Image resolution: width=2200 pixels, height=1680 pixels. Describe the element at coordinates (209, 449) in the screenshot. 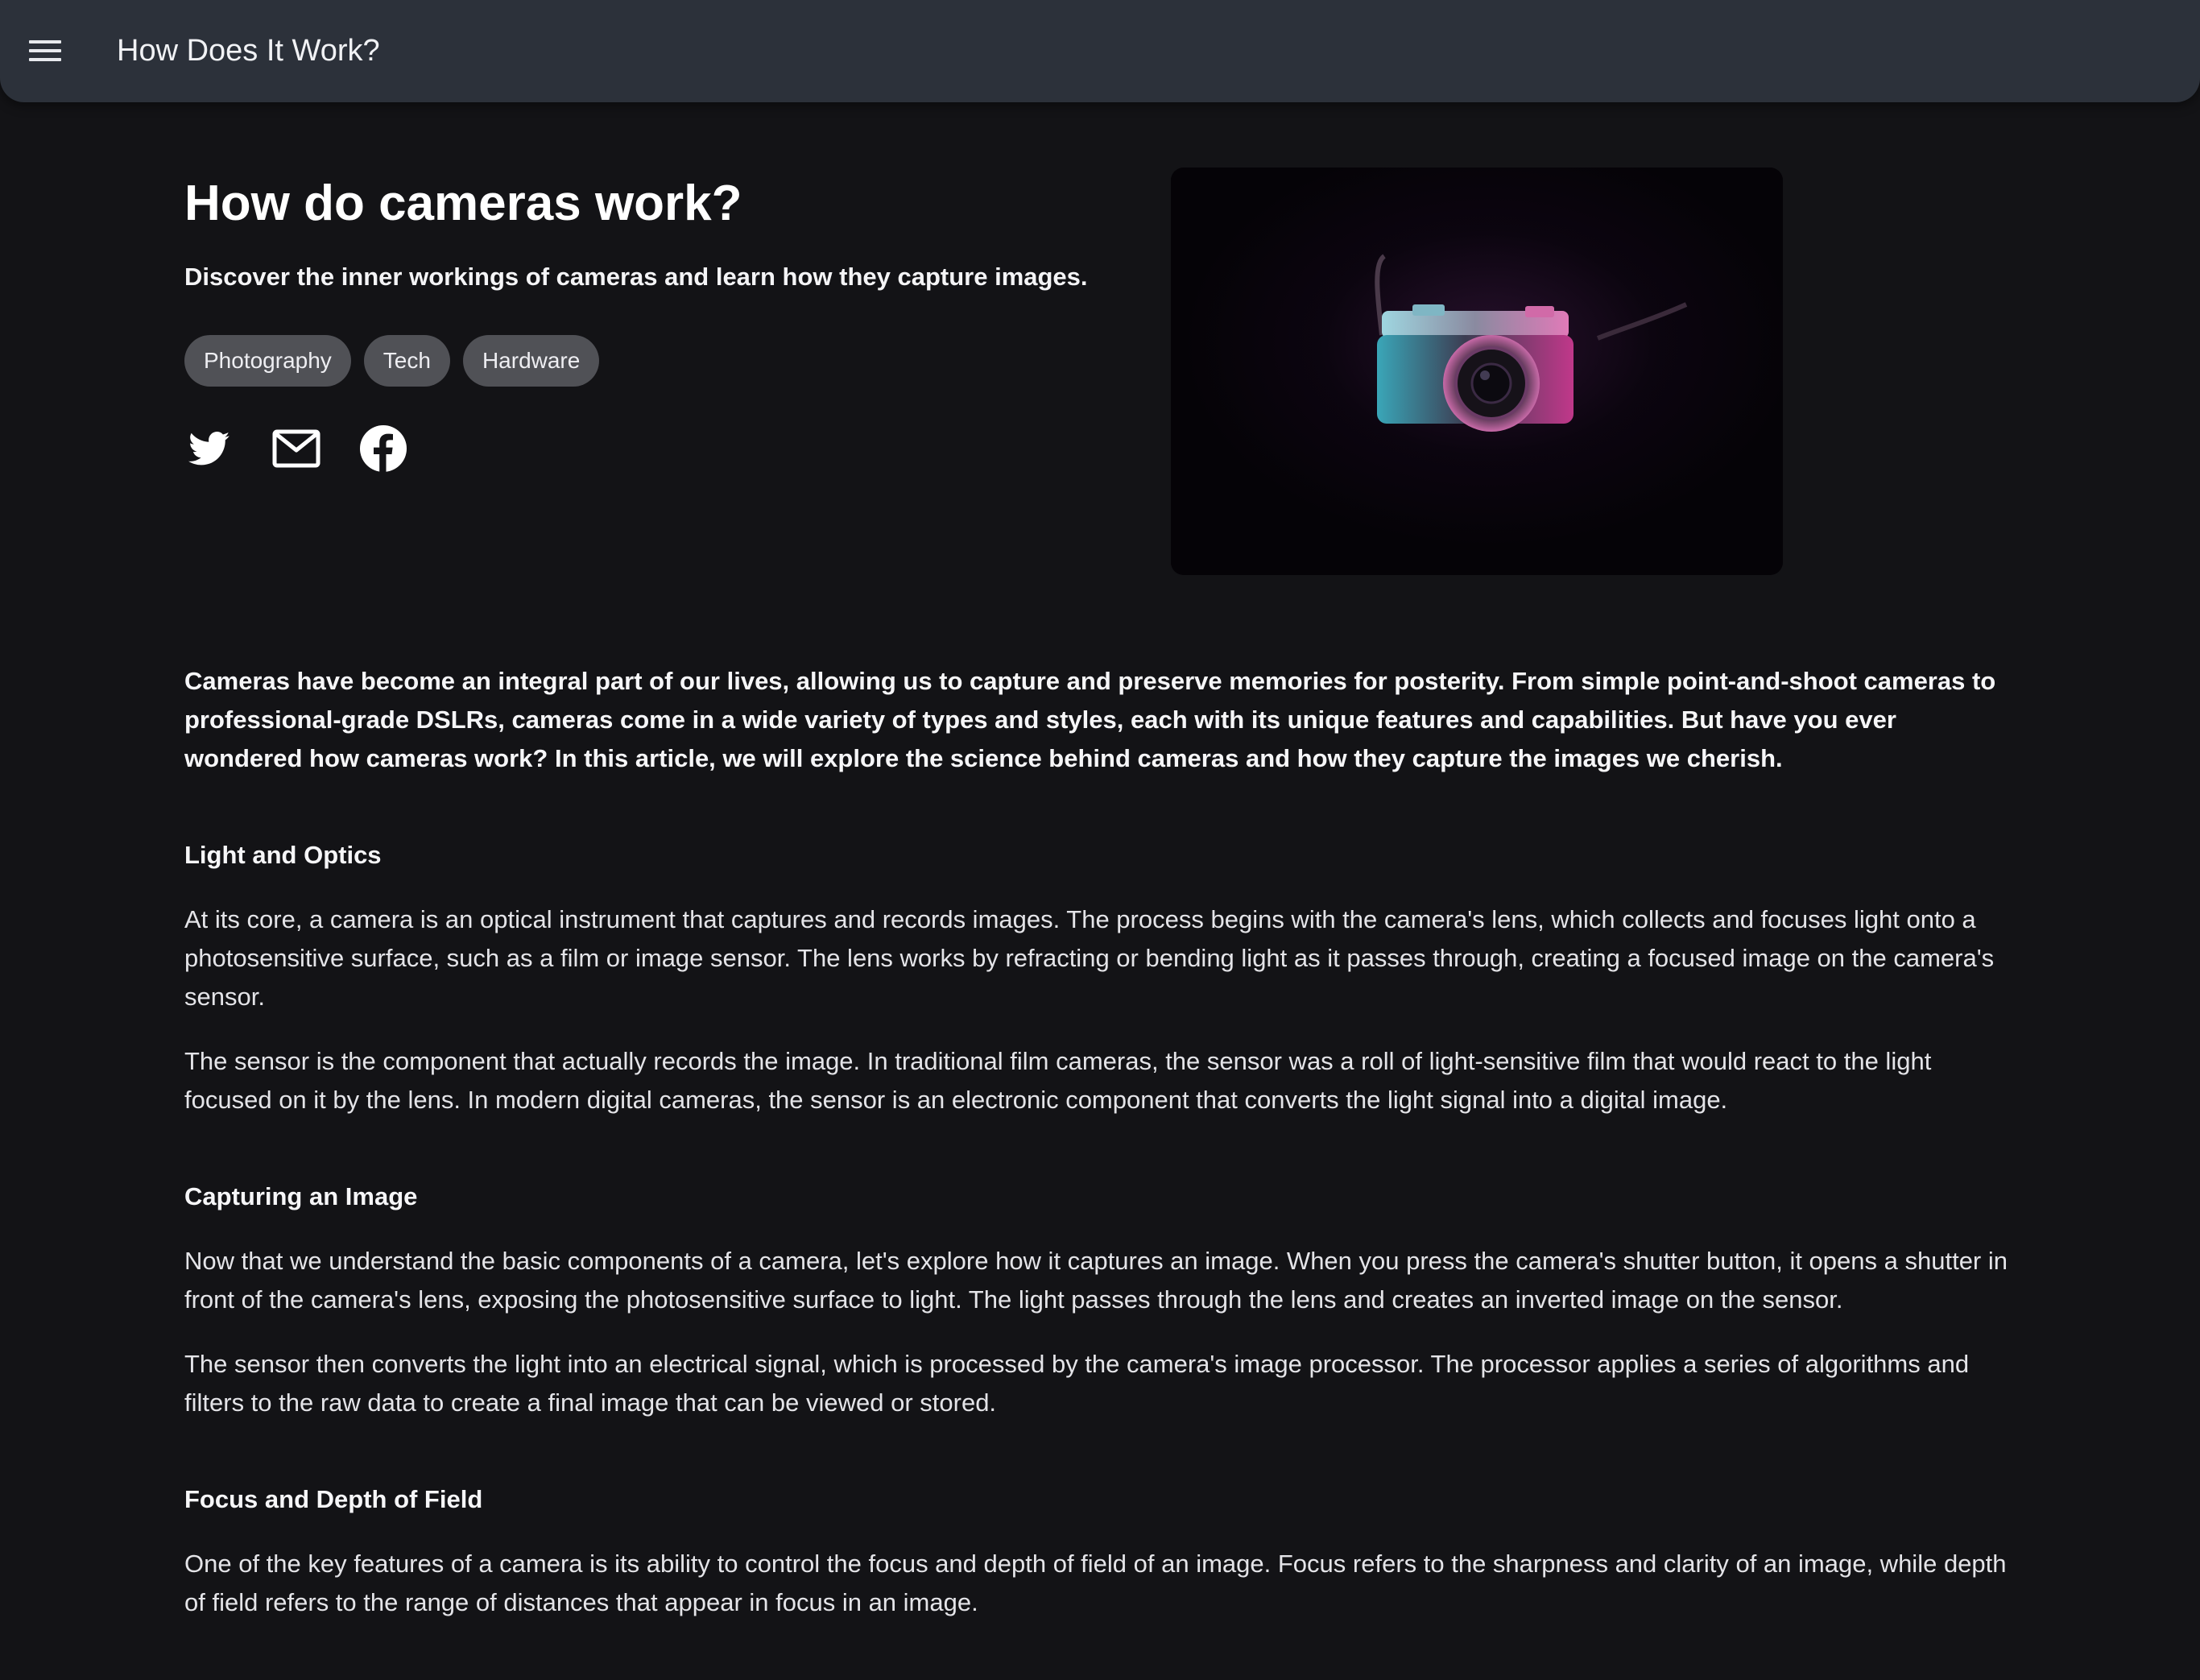

I see `twitter-icon` at that location.